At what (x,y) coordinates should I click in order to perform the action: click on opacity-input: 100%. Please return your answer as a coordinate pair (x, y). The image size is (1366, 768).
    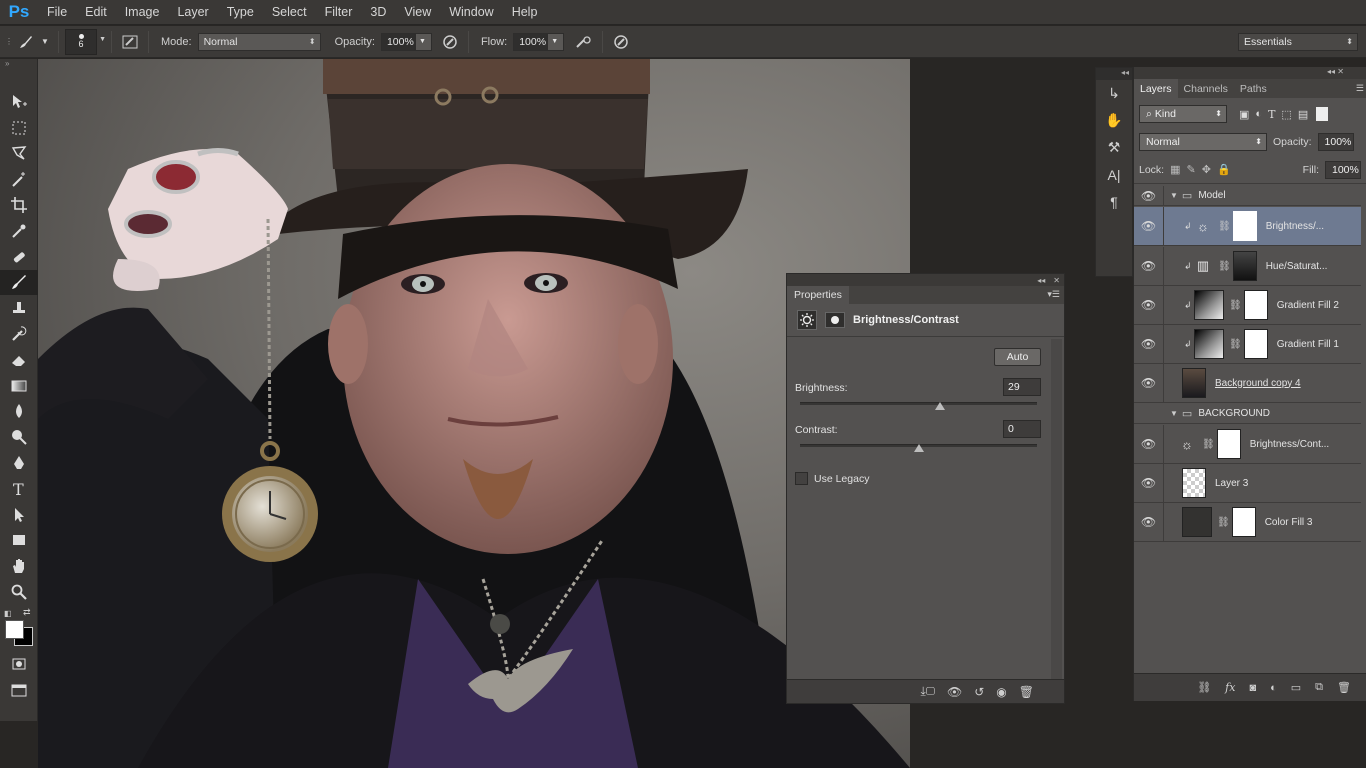
    Looking at the image, I should click on (397, 41).